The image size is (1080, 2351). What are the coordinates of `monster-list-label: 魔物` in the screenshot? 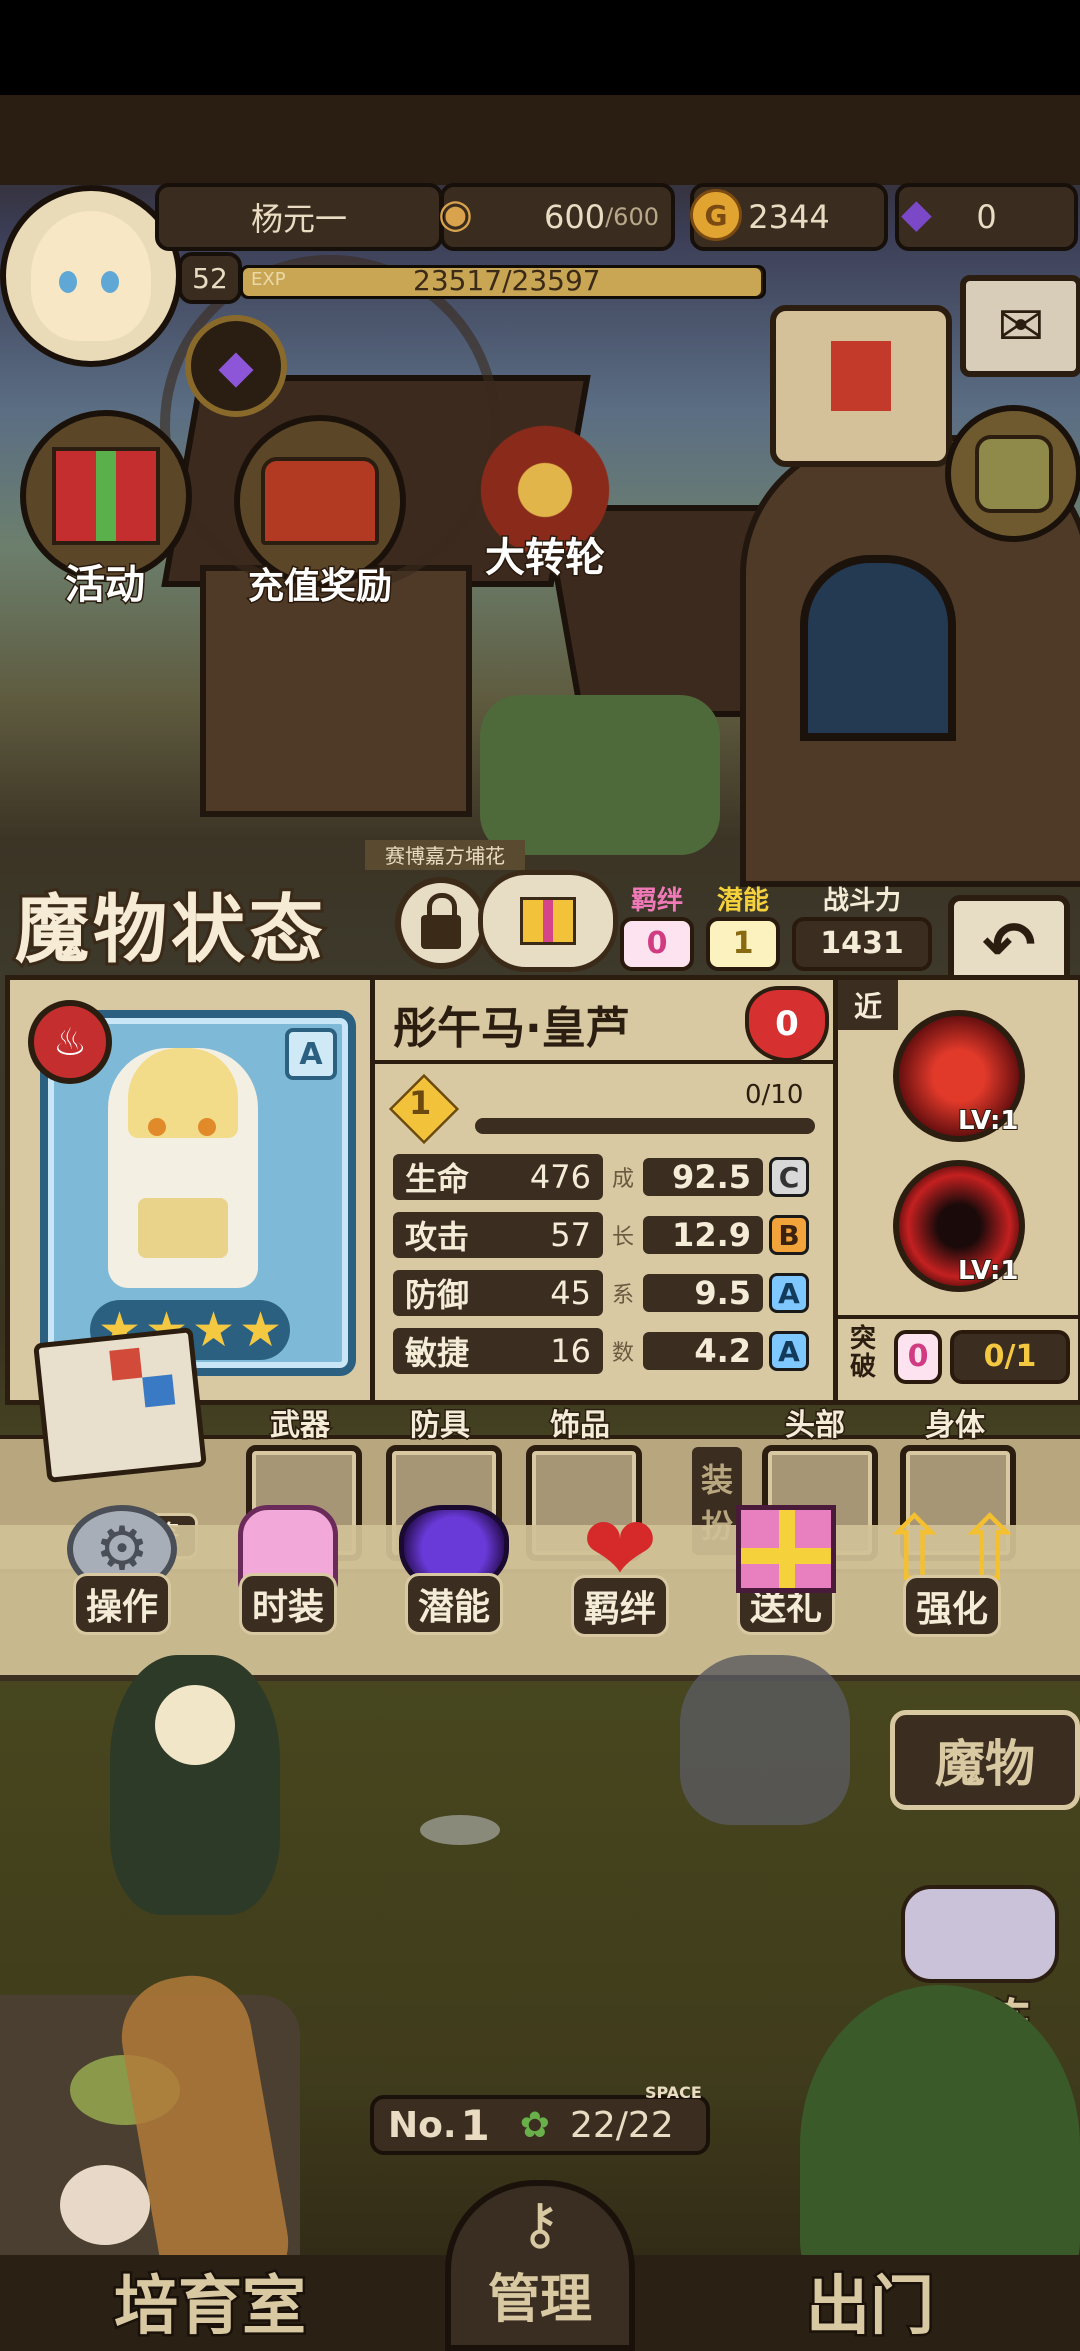 It's located at (985, 1764).